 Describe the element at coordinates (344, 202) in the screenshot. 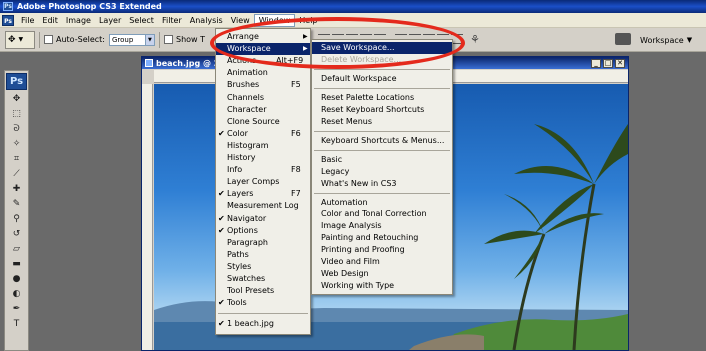

I see `menu-item-label: Automation` at that location.